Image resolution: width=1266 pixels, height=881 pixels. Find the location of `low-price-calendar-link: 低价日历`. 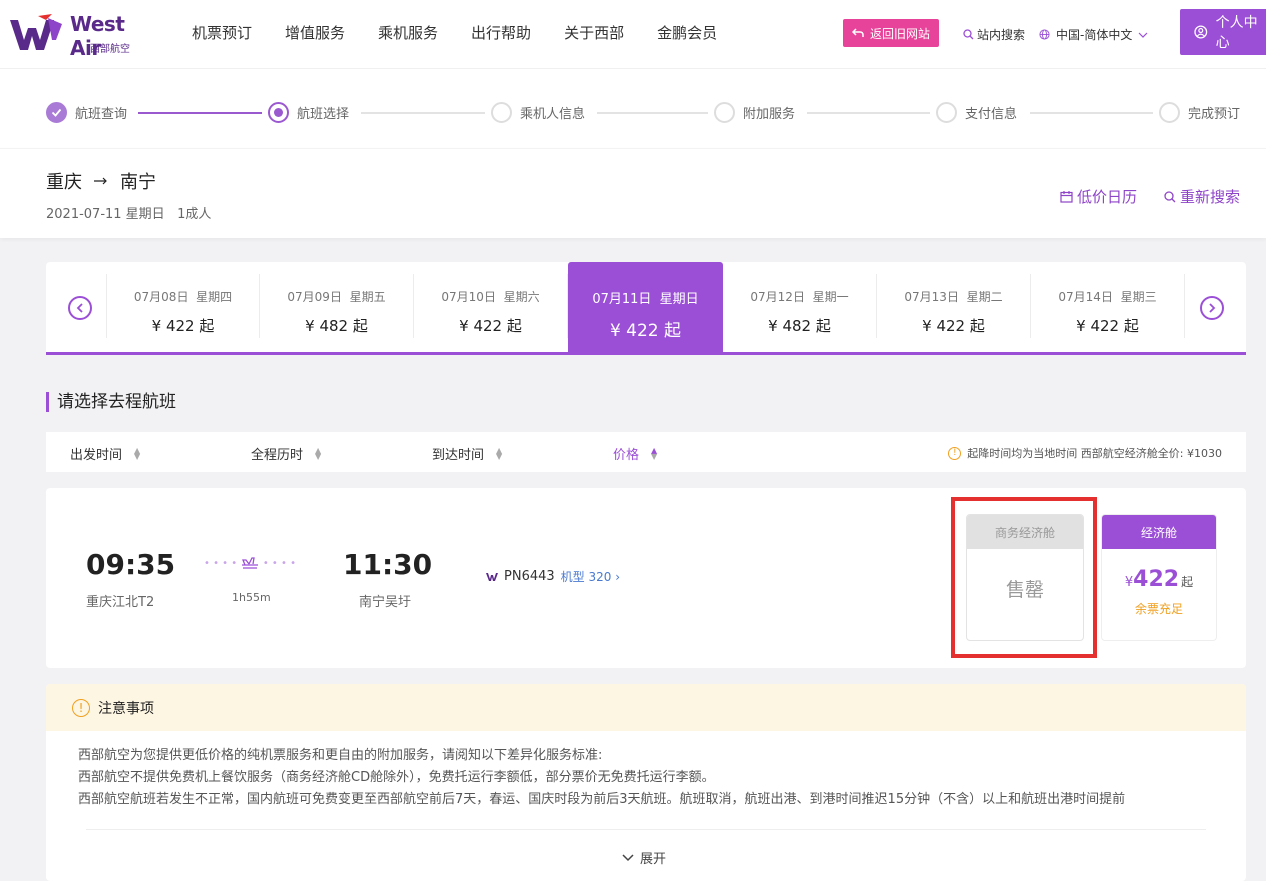

low-price-calendar-link: 低价日历 is located at coordinates (1098, 196).